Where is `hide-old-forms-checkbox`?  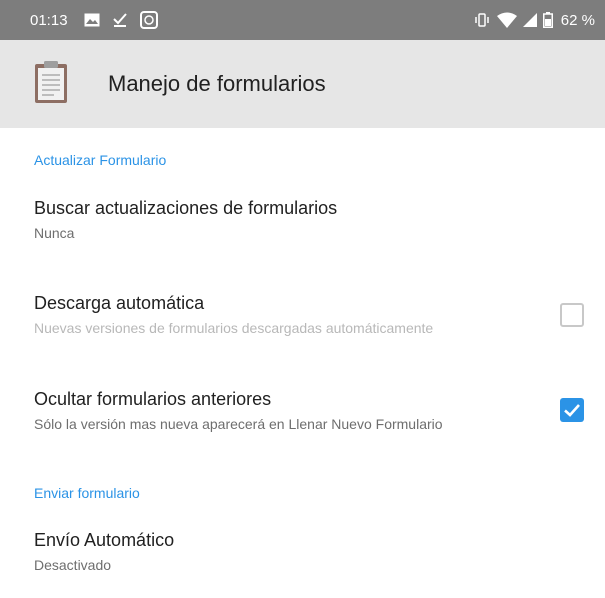 hide-old-forms-checkbox is located at coordinates (572, 410).